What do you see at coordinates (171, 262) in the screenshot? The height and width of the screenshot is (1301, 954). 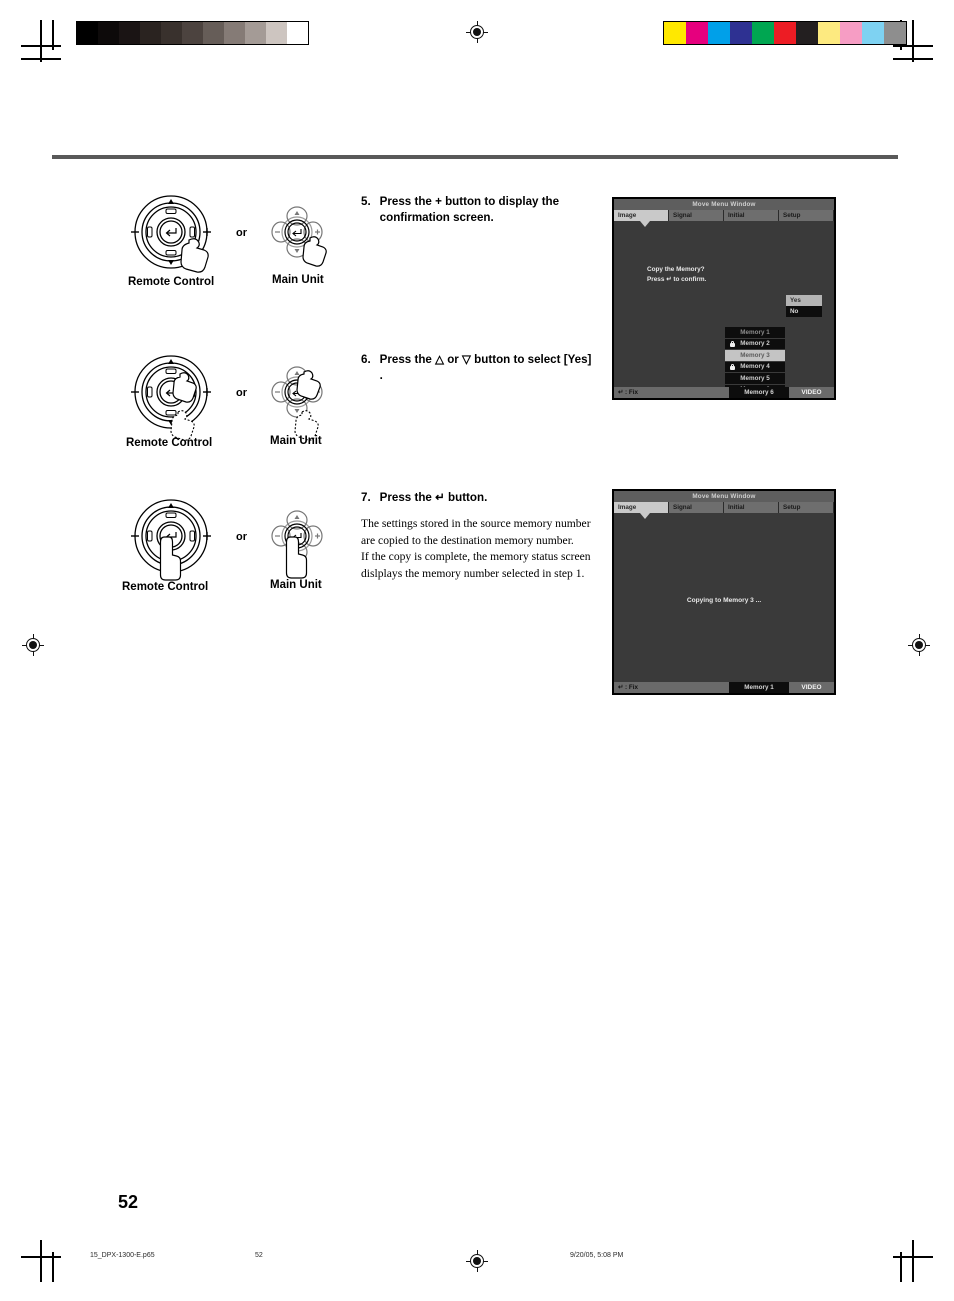 I see `down-arrow-icon` at bounding box center [171, 262].